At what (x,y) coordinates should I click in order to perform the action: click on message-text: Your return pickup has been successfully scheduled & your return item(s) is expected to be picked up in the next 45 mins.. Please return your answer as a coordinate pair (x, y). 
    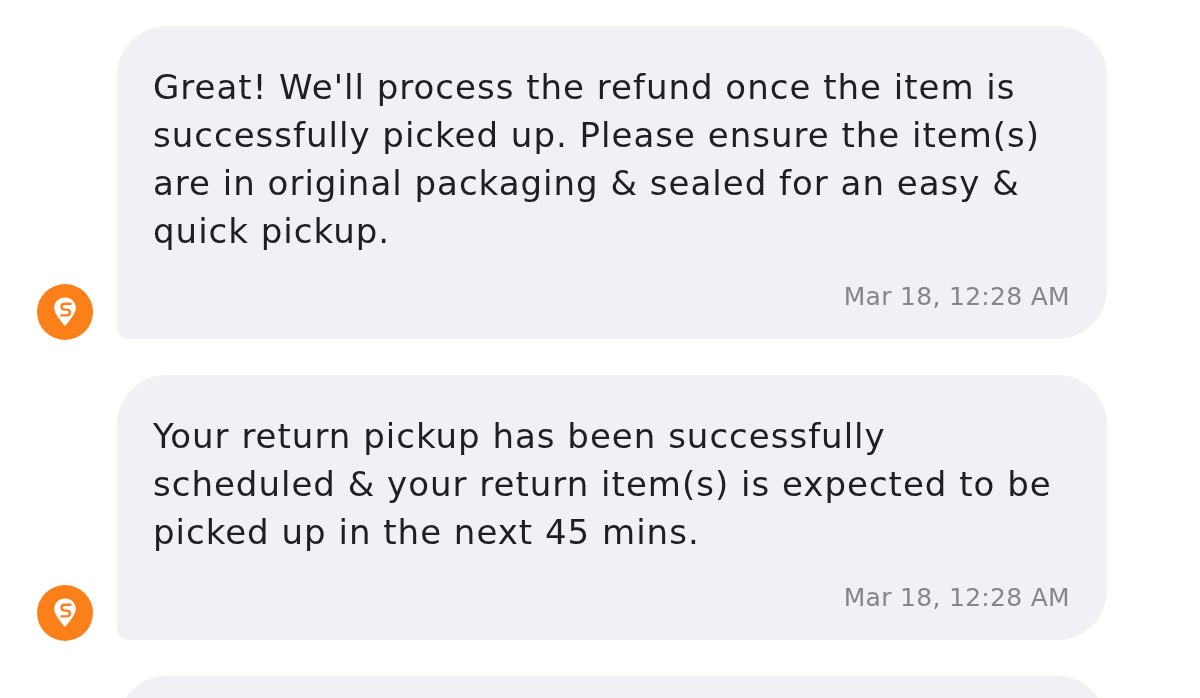
    Looking at the image, I should click on (603, 484).